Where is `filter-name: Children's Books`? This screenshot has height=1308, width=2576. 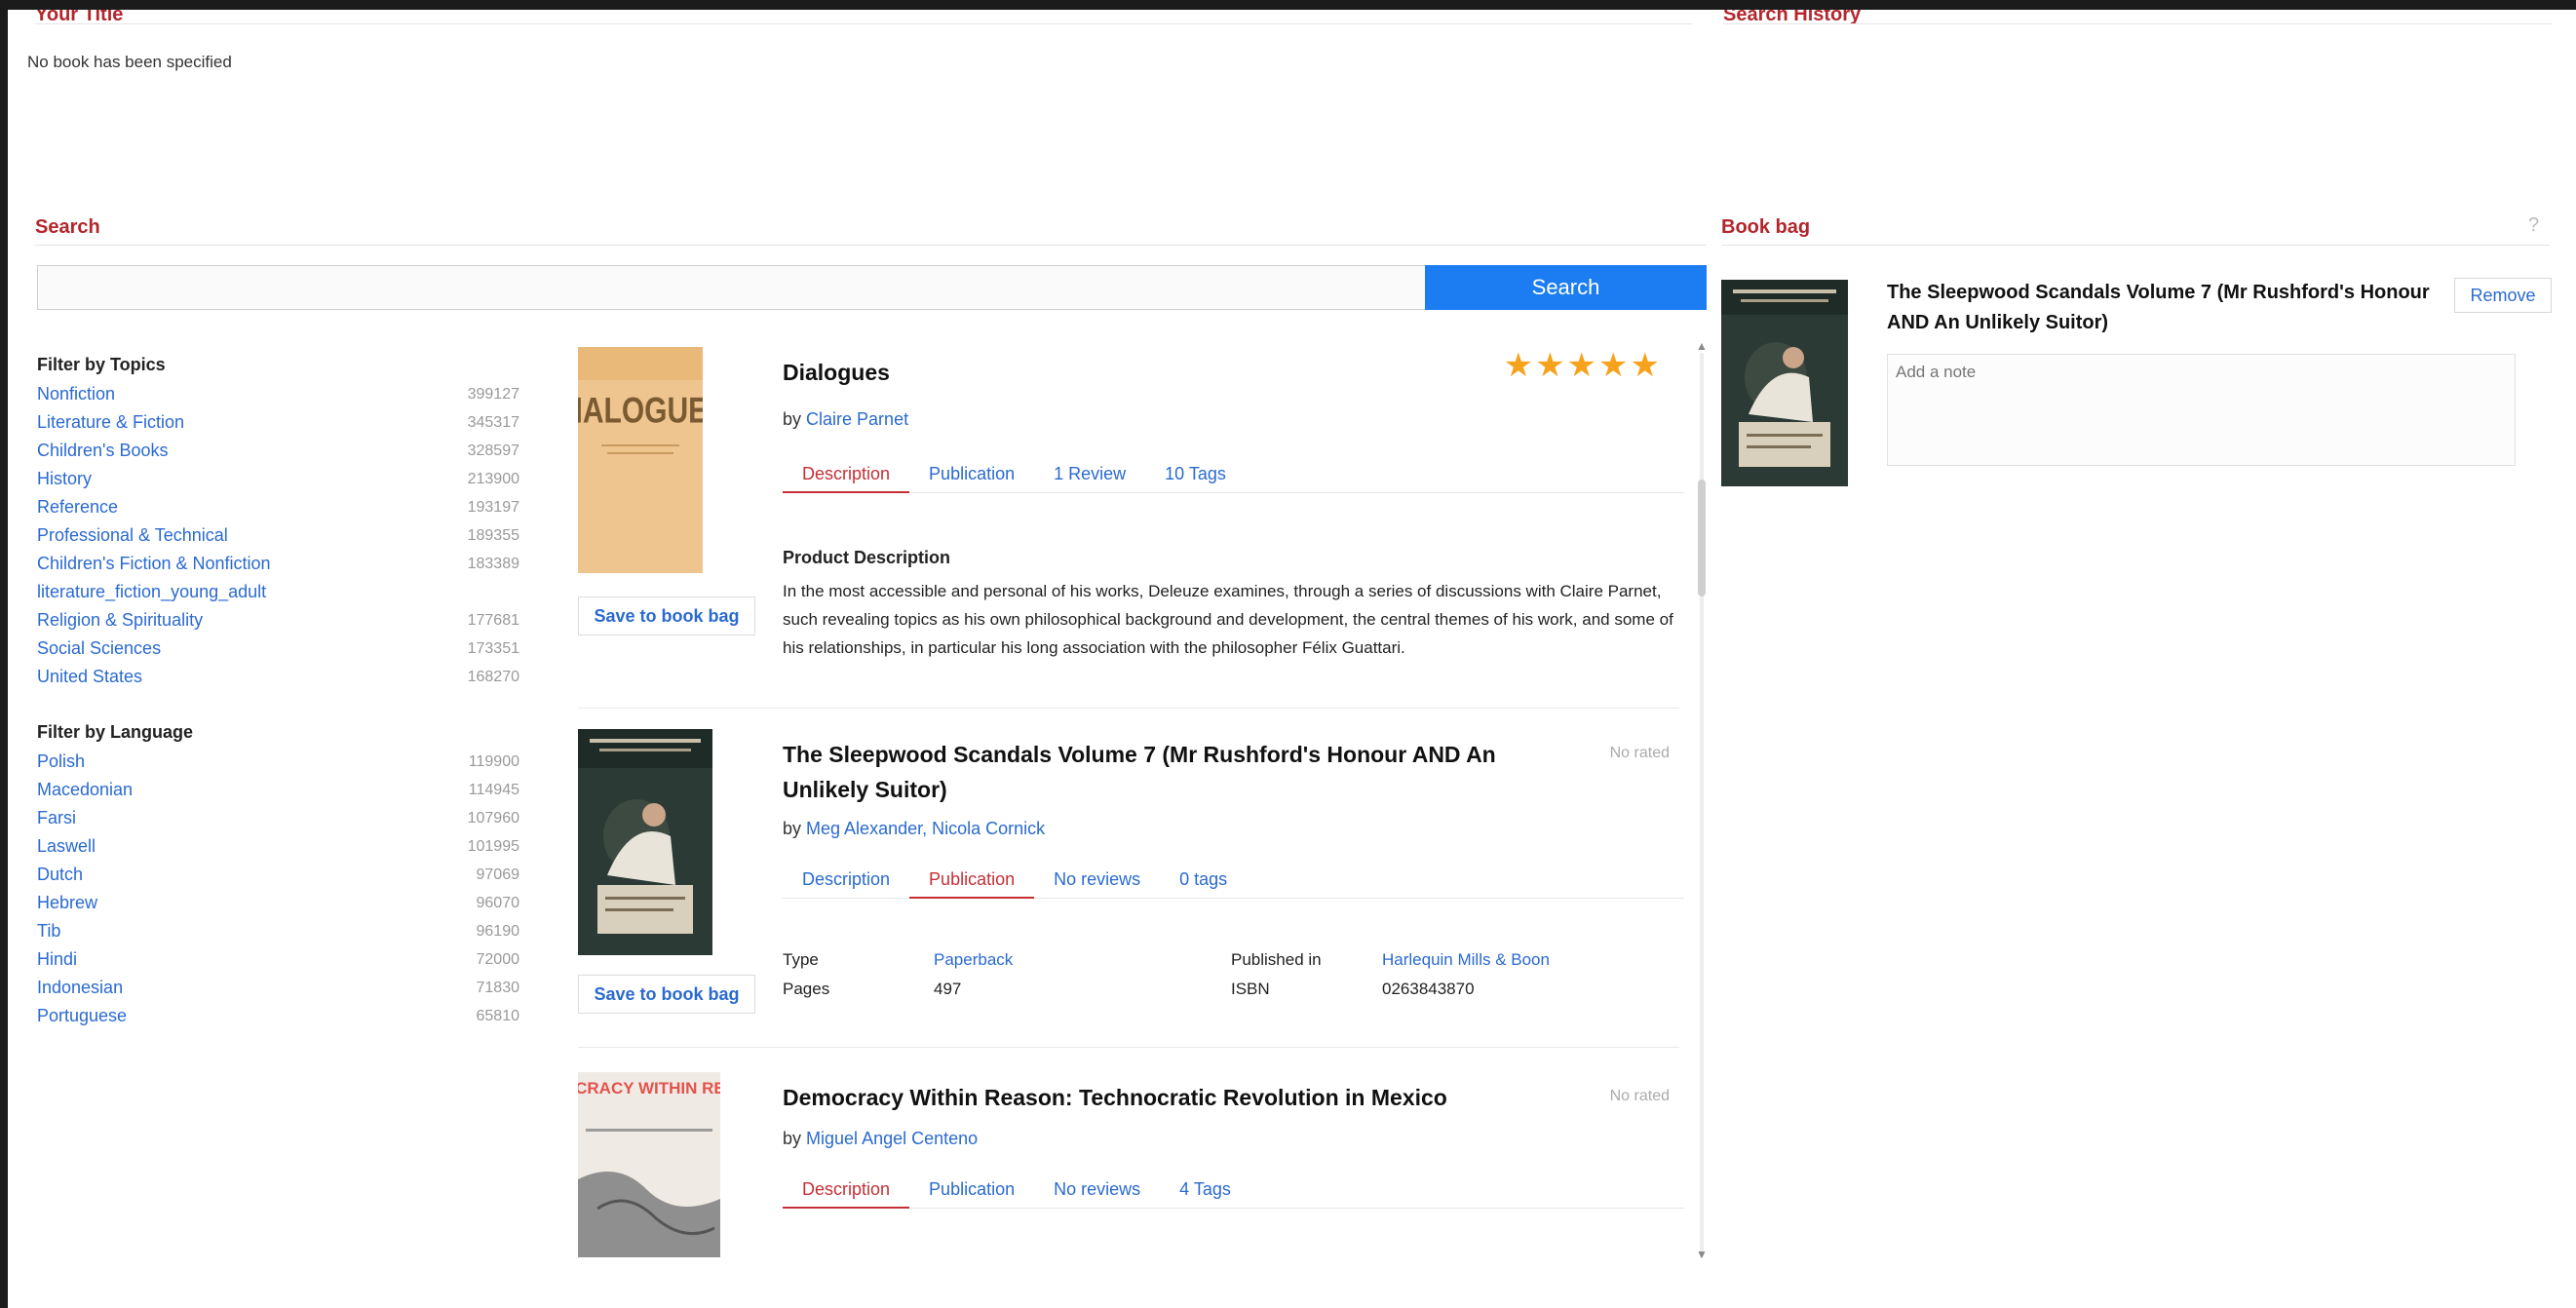
filter-name: Children's Books is located at coordinates (103, 451).